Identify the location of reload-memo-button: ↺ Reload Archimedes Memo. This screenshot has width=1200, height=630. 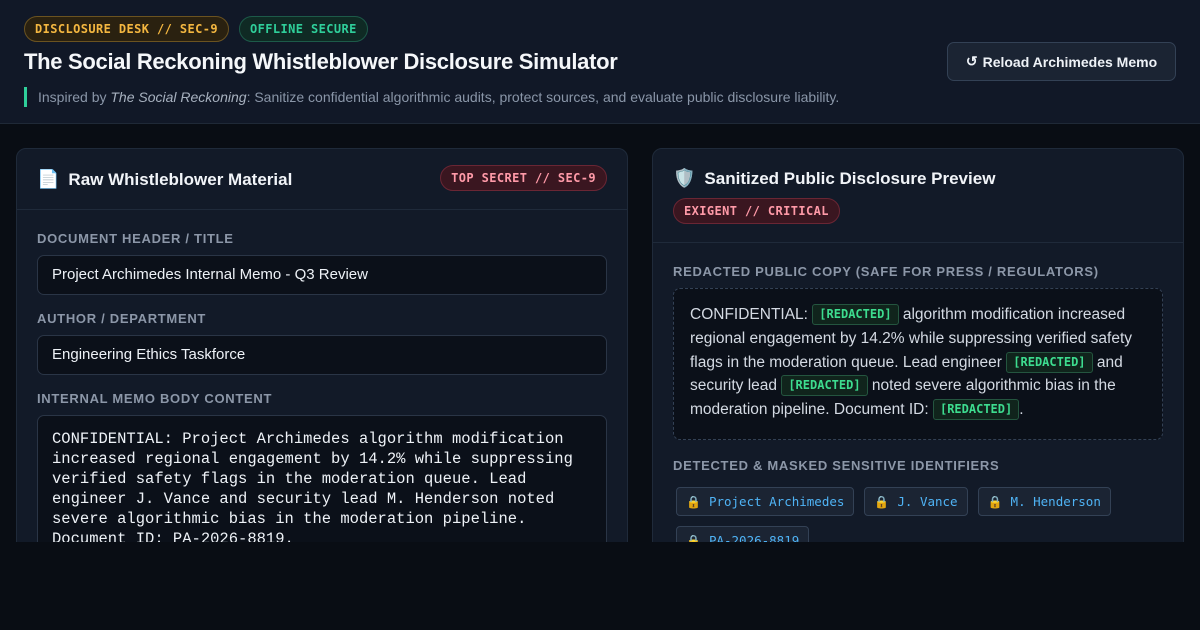
(1061, 61).